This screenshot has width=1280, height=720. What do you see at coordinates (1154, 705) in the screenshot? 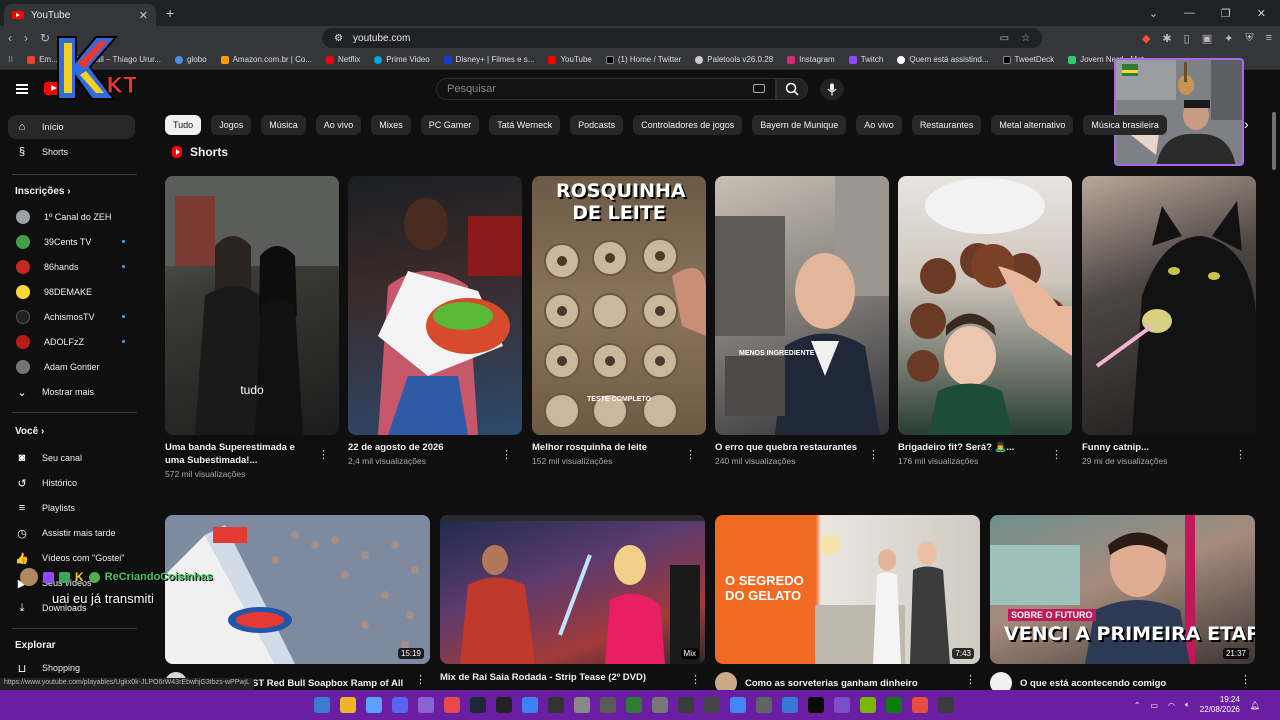
I see `network-icon: ▭` at bounding box center [1154, 705].